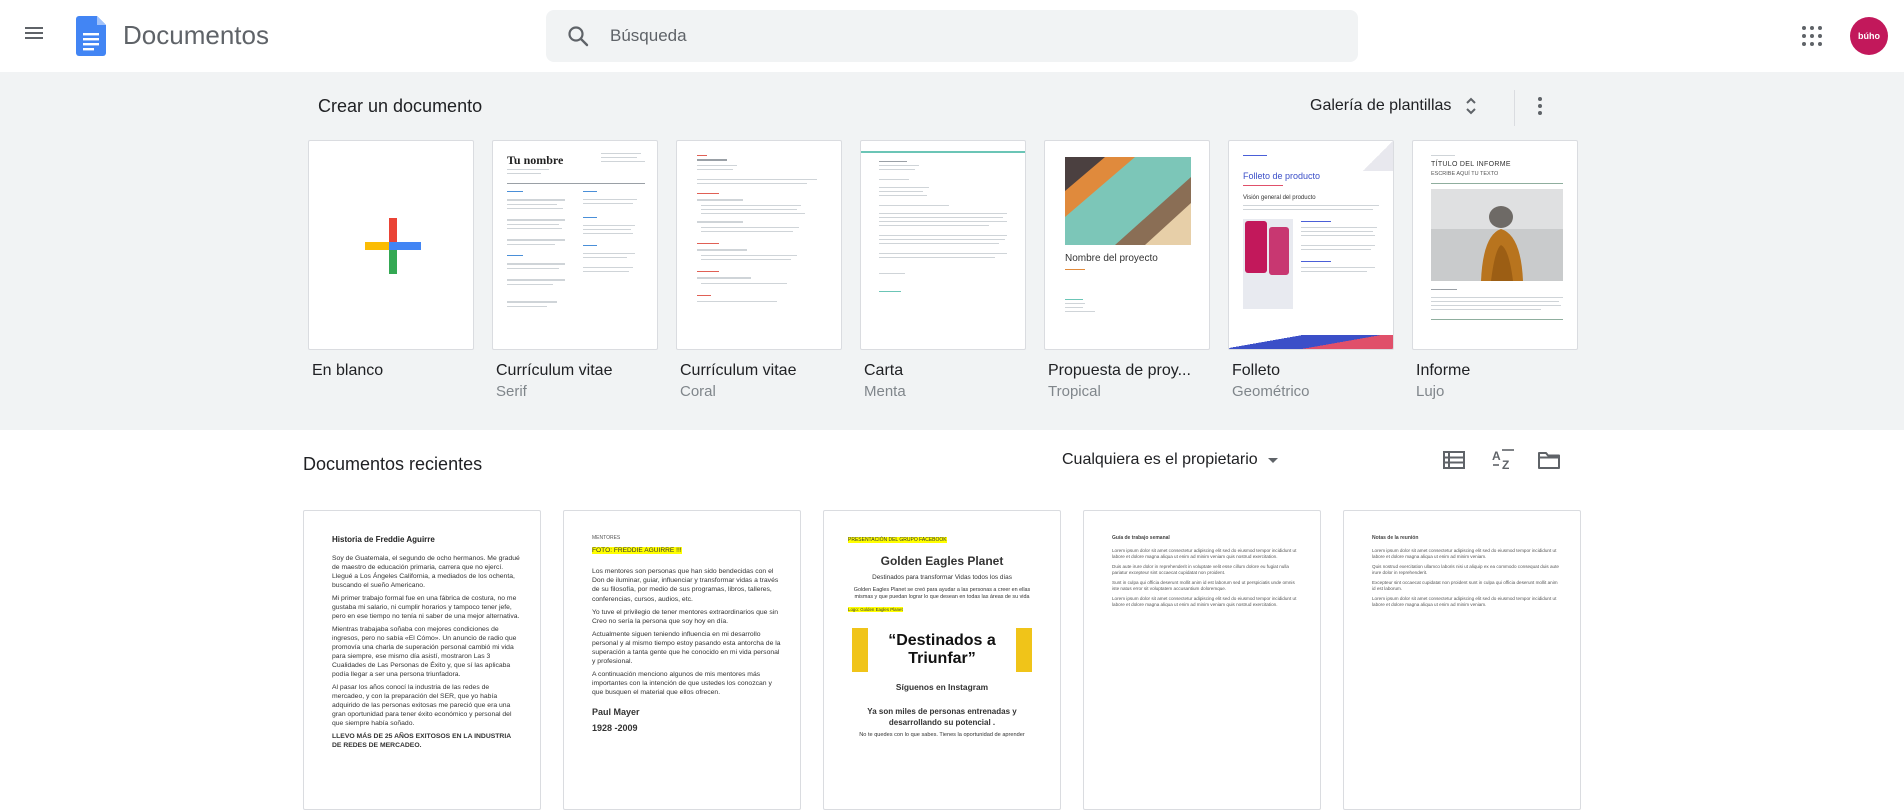 Image resolution: width=1904 pixels, height=810 pixels. I want to click on template-letter-mint: Carta Menta, so click(943, 270).